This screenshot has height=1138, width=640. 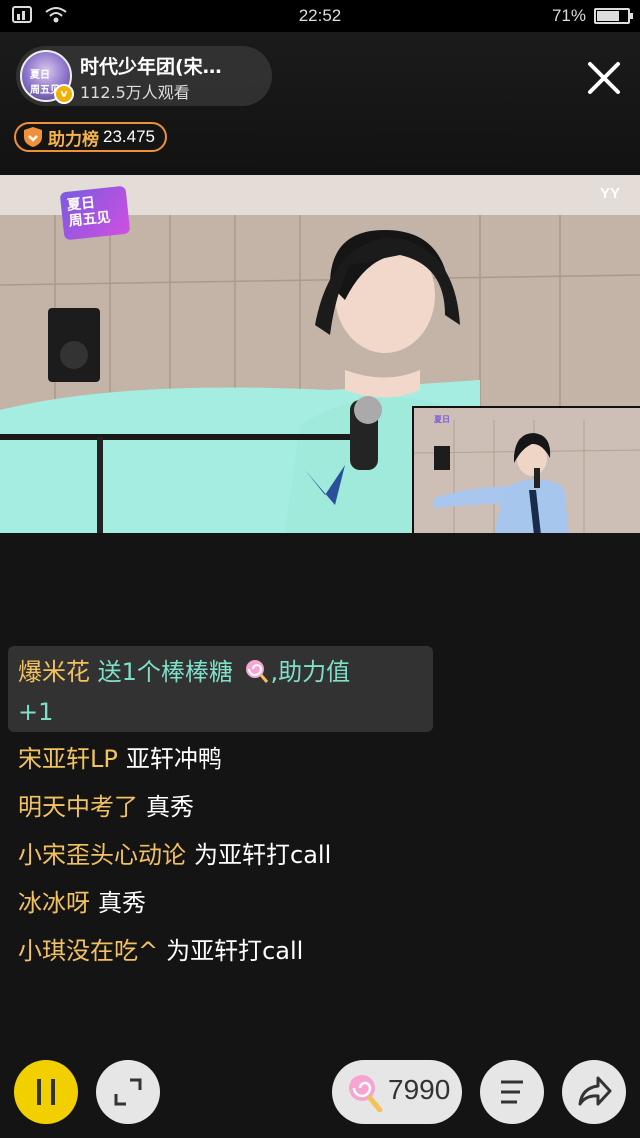 I want to click on chat-username: 明天中考了, so click(x=78, y=807).